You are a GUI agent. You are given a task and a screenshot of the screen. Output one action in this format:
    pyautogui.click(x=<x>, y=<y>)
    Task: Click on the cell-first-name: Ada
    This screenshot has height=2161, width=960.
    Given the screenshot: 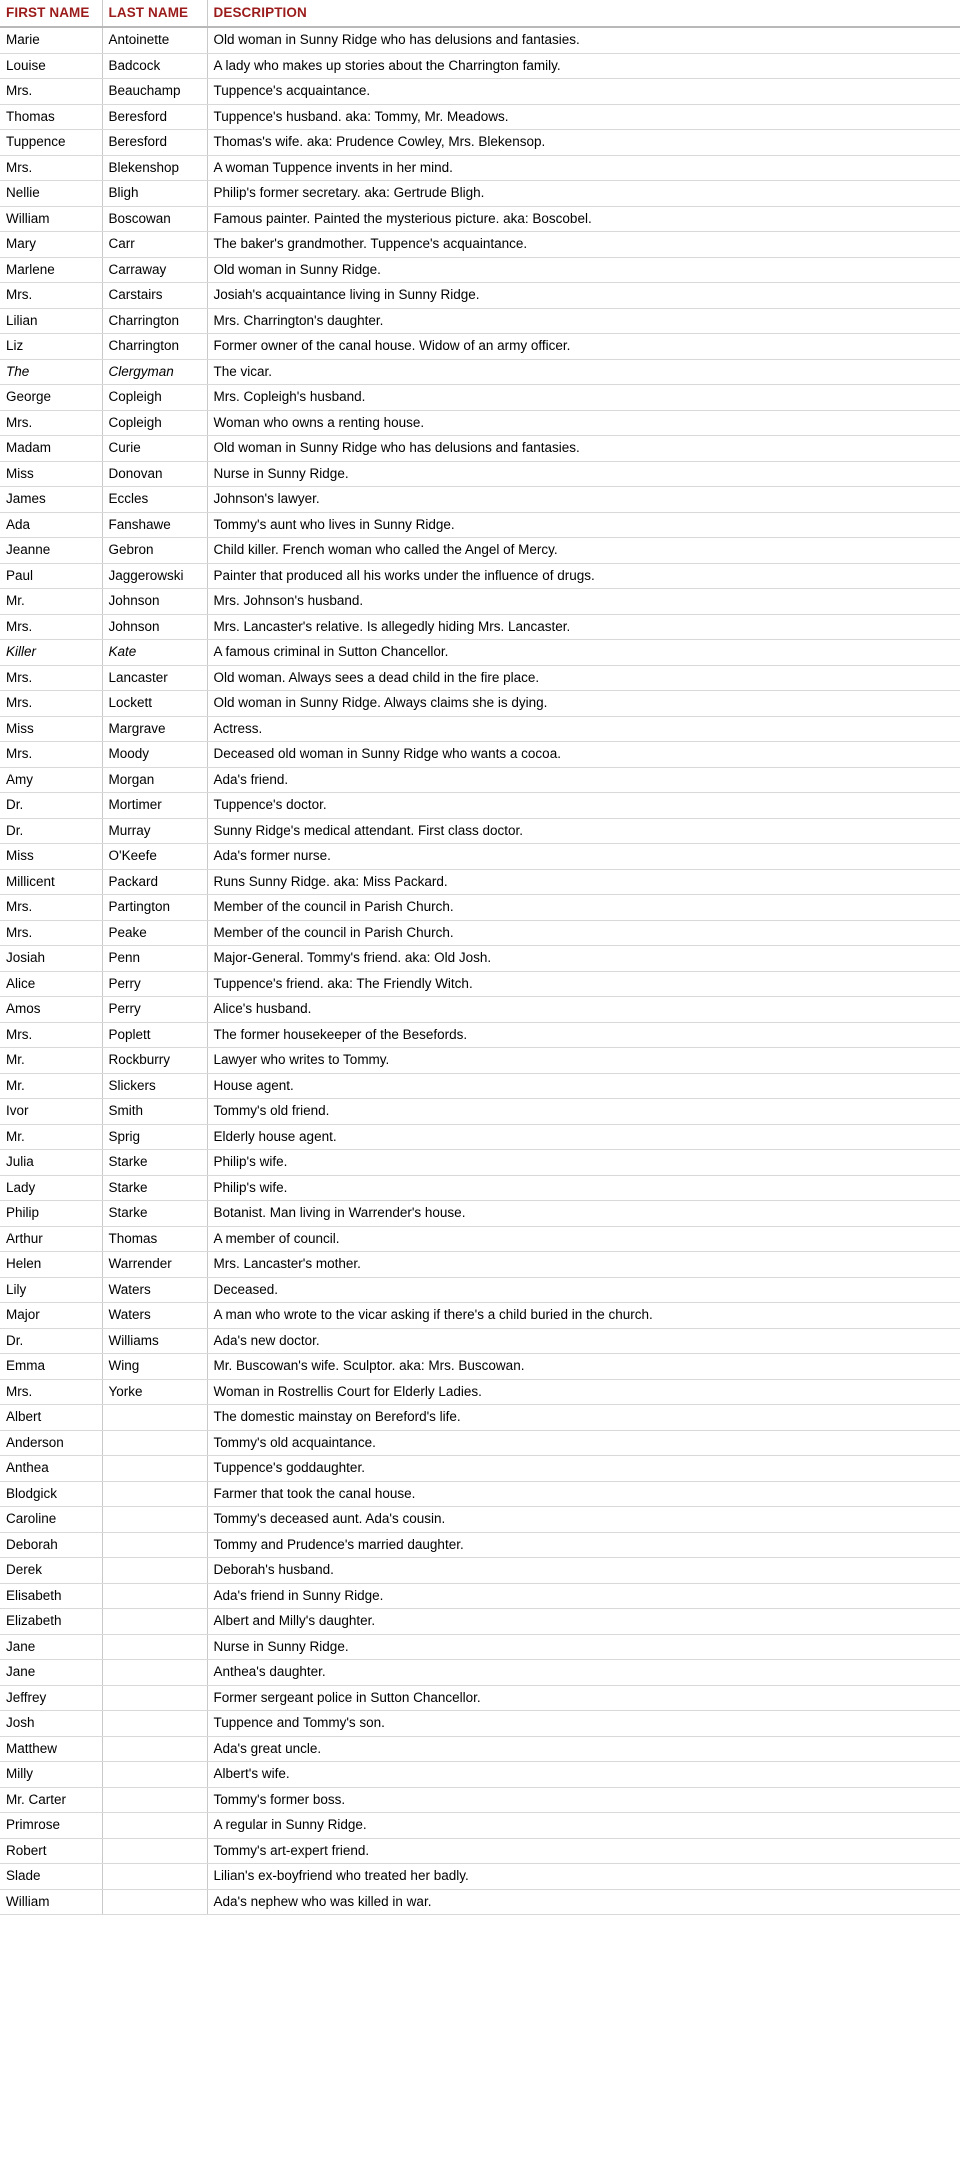 What is the action you would take?
    pyautogui.click(x=51, y=525)
    